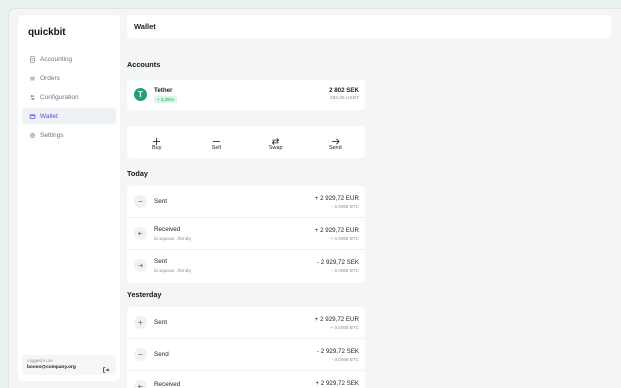  I want to click on brand-logo: quickbit, so click(47, 32).